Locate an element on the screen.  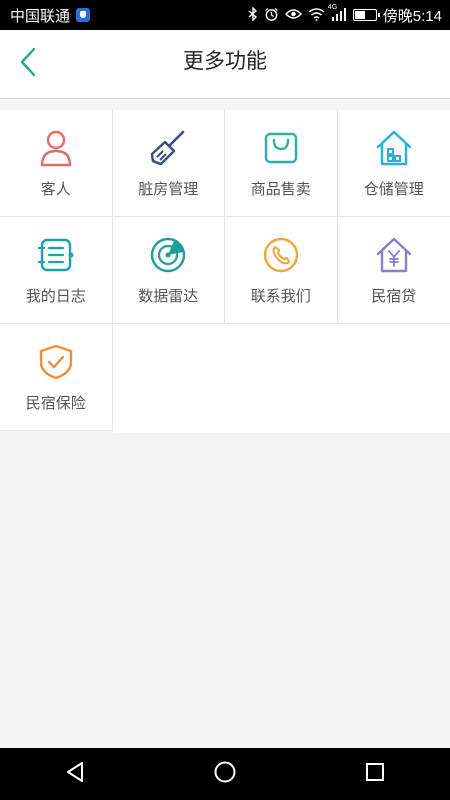
feature-dirty-room: 脏房管理 is located at coordinates (168, 163).